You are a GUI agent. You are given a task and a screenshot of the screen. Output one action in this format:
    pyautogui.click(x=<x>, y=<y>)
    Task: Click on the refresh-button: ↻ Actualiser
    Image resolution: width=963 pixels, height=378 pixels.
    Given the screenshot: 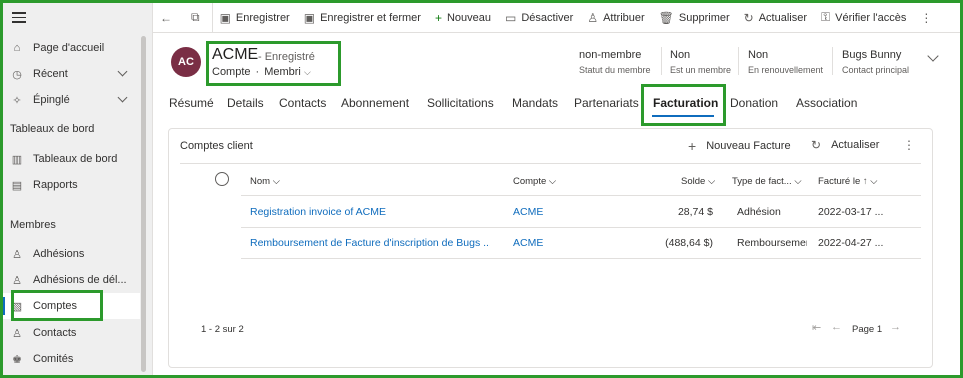 What is the action you would take?
    pyautogui.click(x=775, y=18)
    